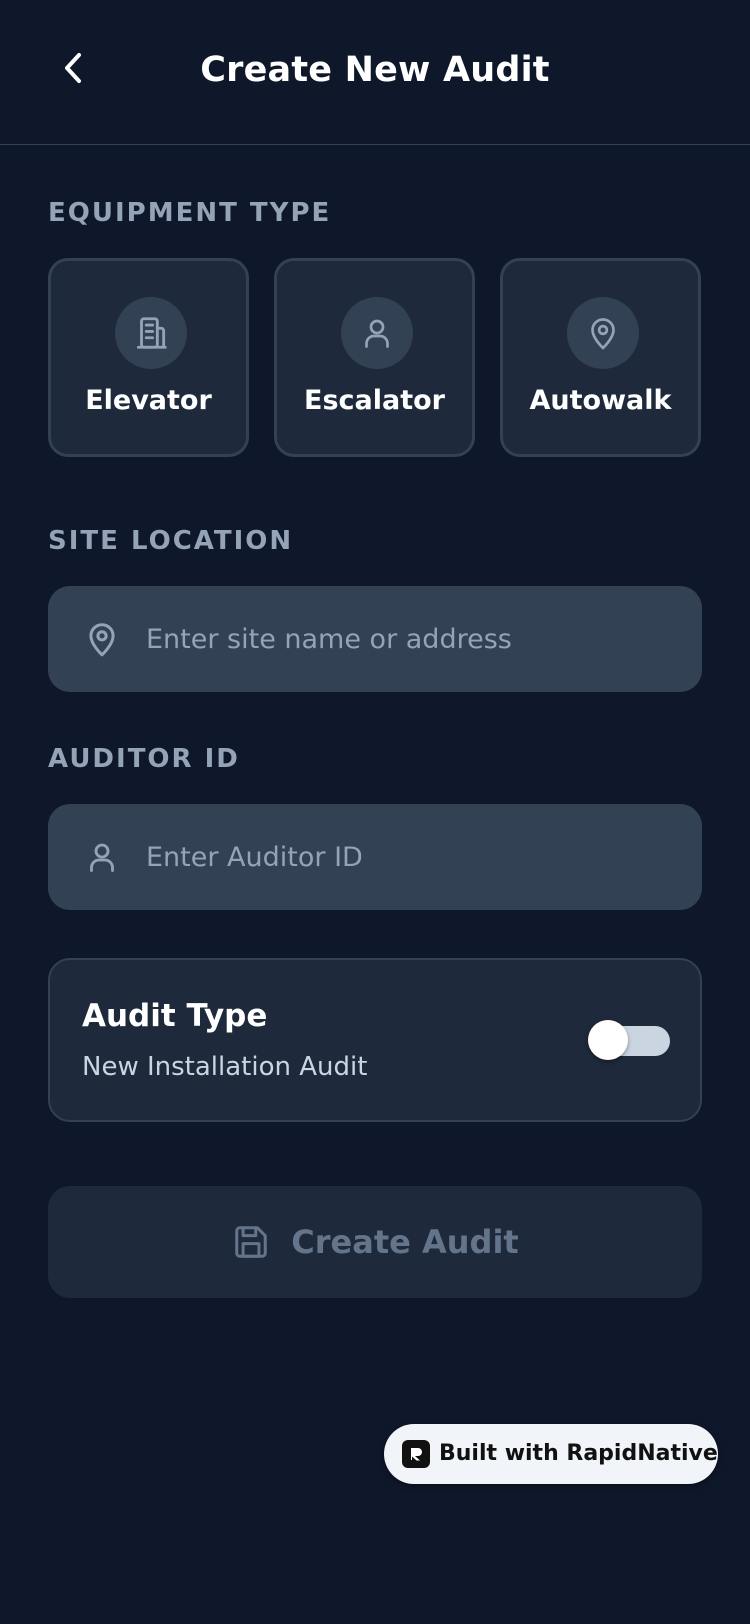  I want to click on equipment-option-escalator: Escalator, so click(374, 357).